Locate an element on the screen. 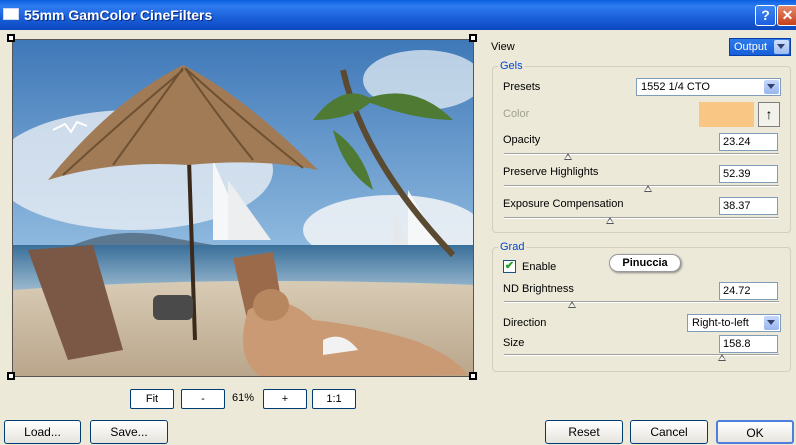 This screenshot has width=796, height=445. crop-handle-top-right is located at coordinates (473, 38).